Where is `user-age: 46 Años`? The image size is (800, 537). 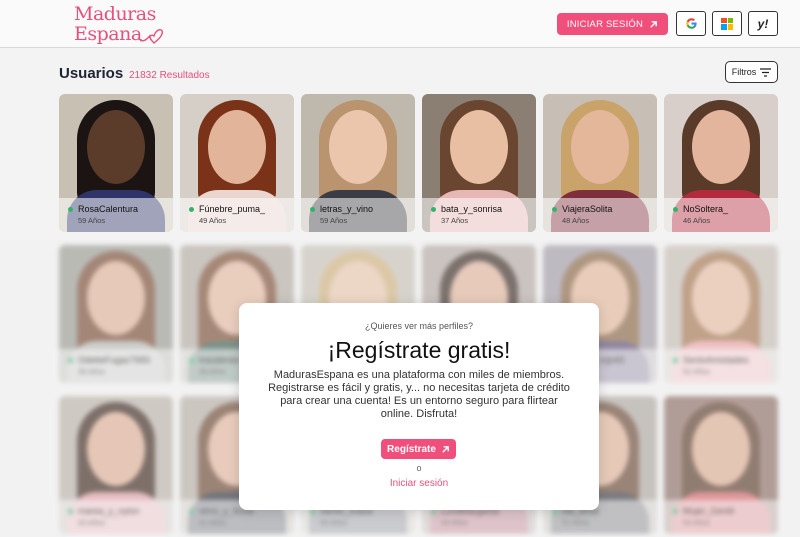
user-age: 46 Años is located at coordinates (697, 220).